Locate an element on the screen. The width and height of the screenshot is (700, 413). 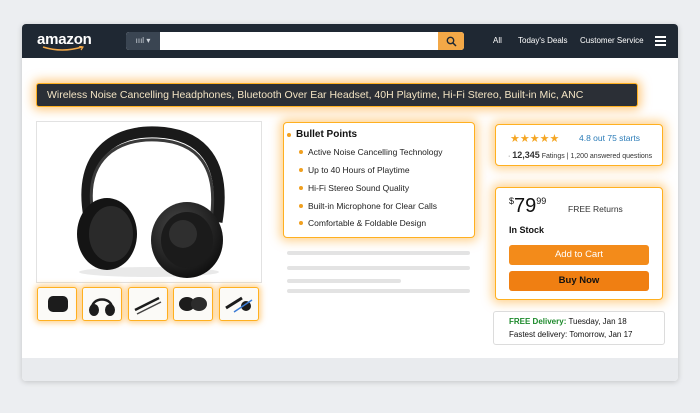
star-rating-icon: ★★★★★ is located at coordinates (534, 138).